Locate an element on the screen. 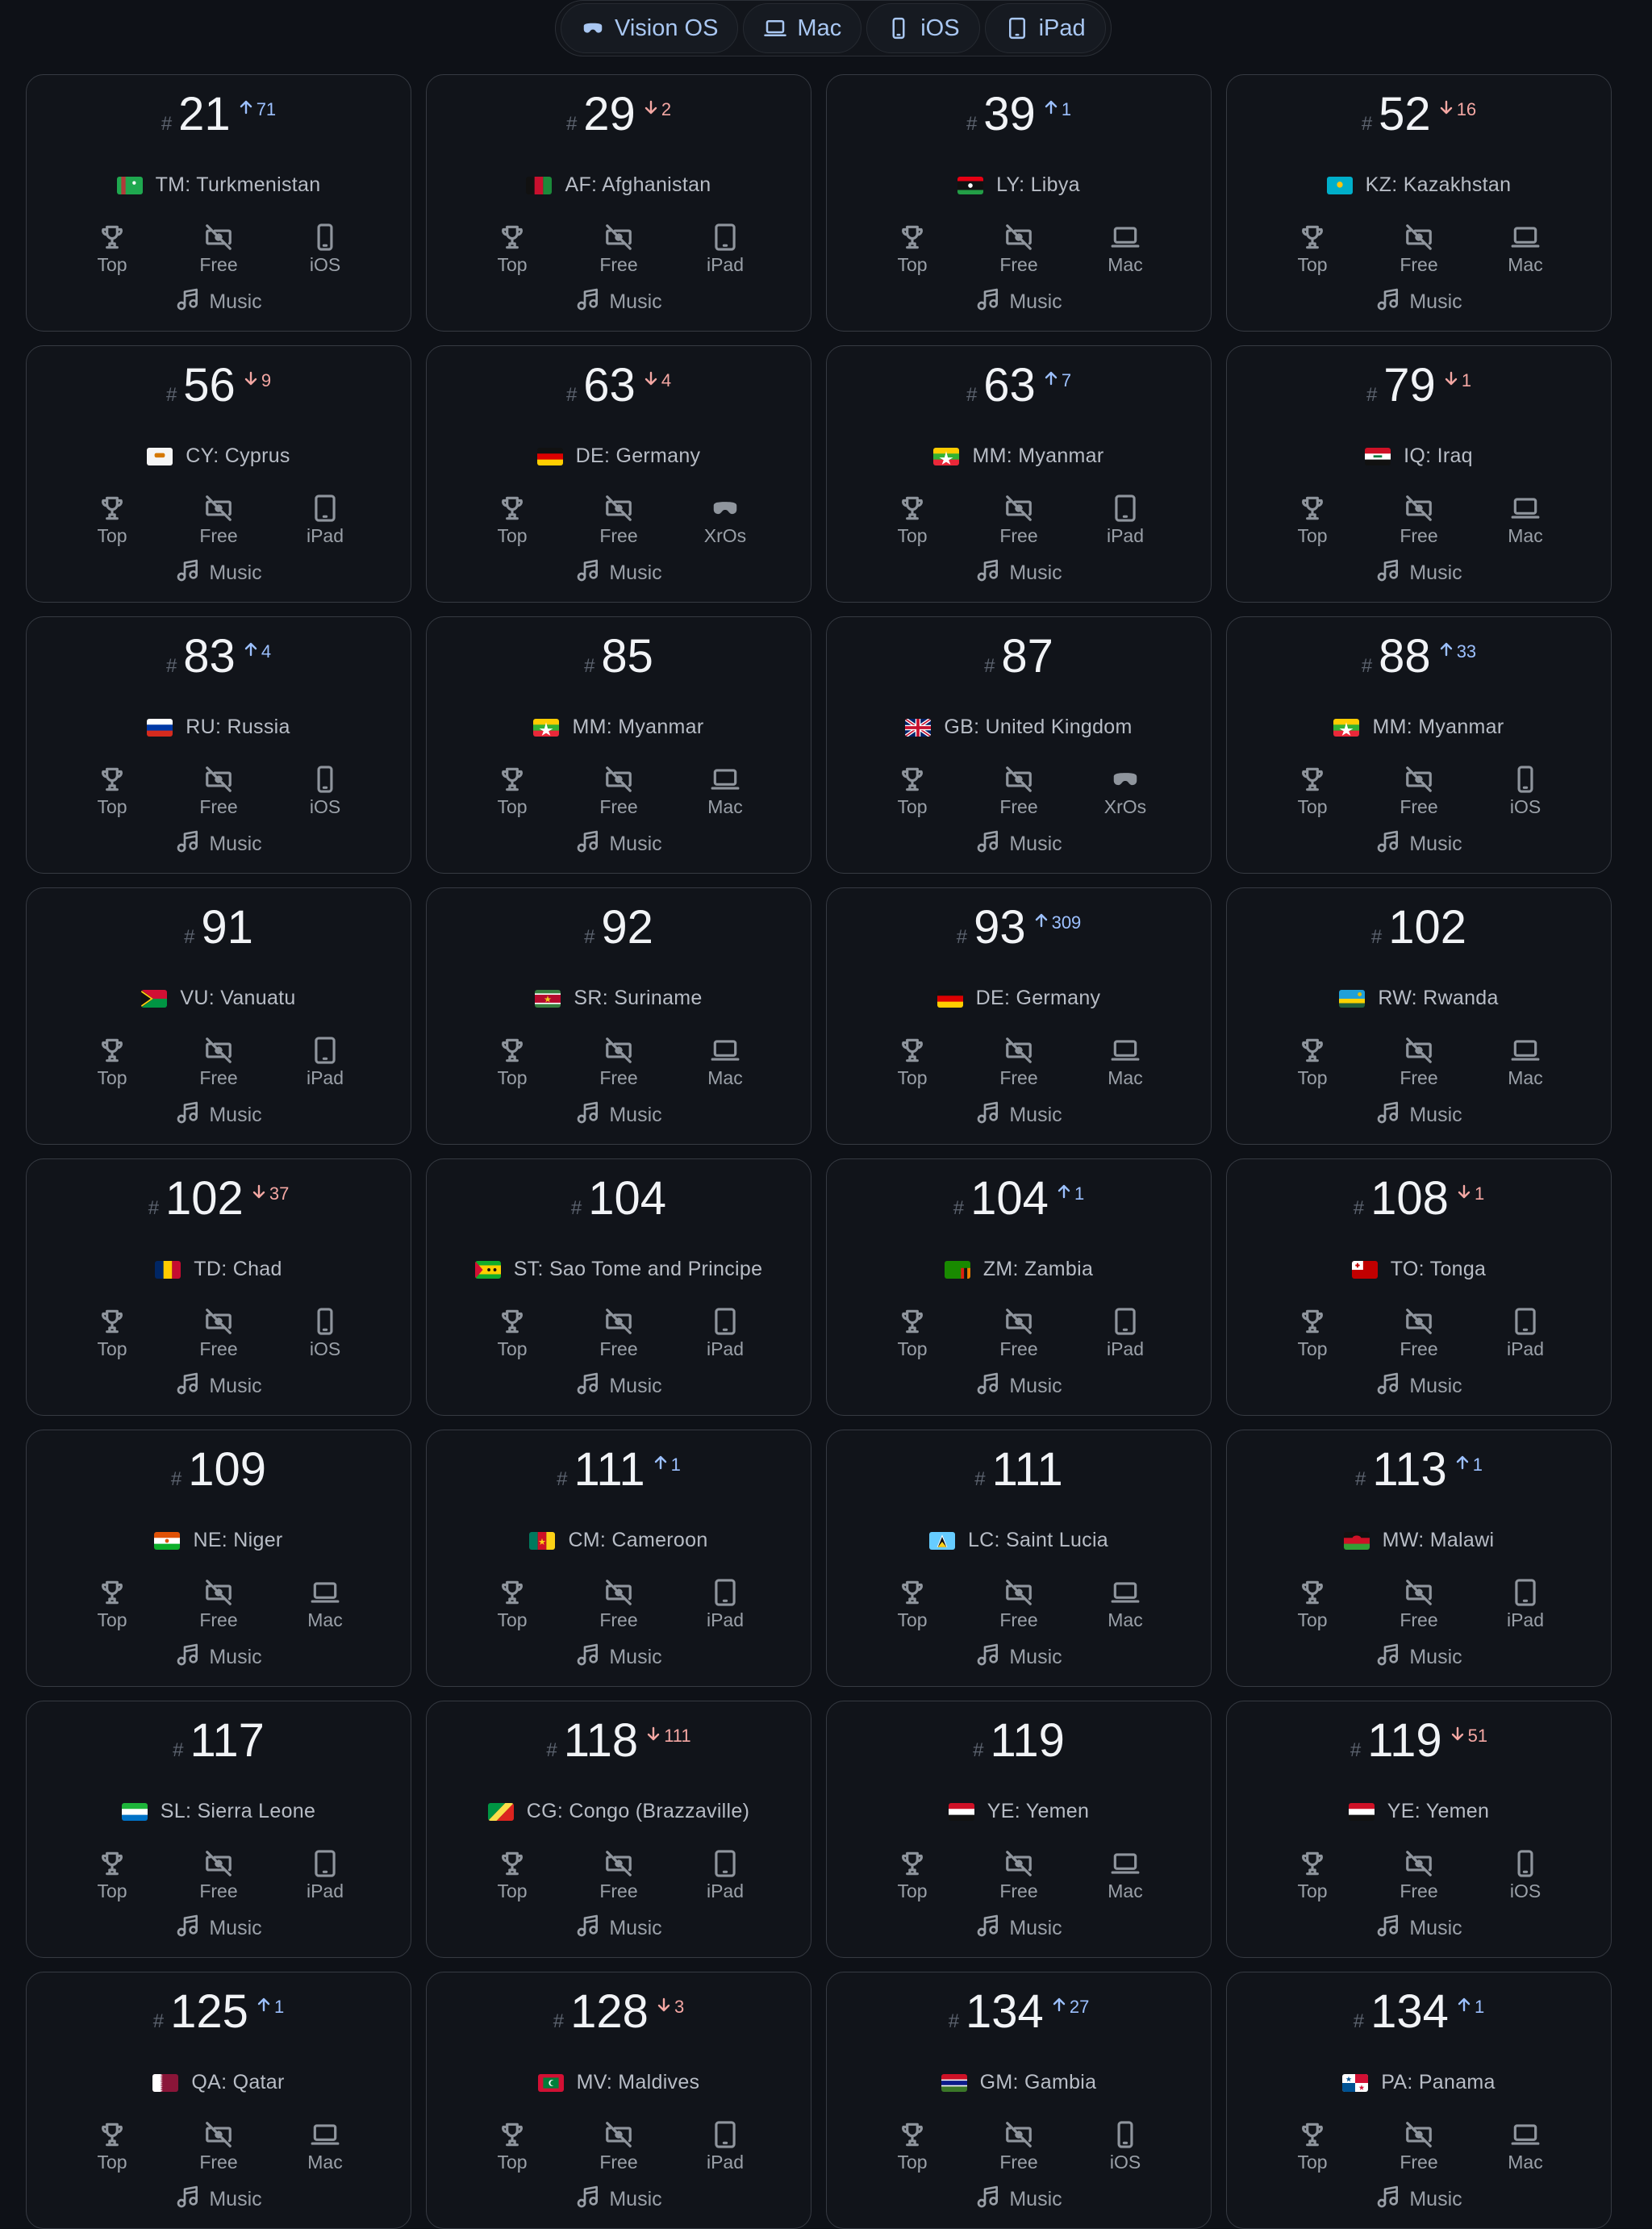  flag-qa-icon is located at coordinates (165, 2082).